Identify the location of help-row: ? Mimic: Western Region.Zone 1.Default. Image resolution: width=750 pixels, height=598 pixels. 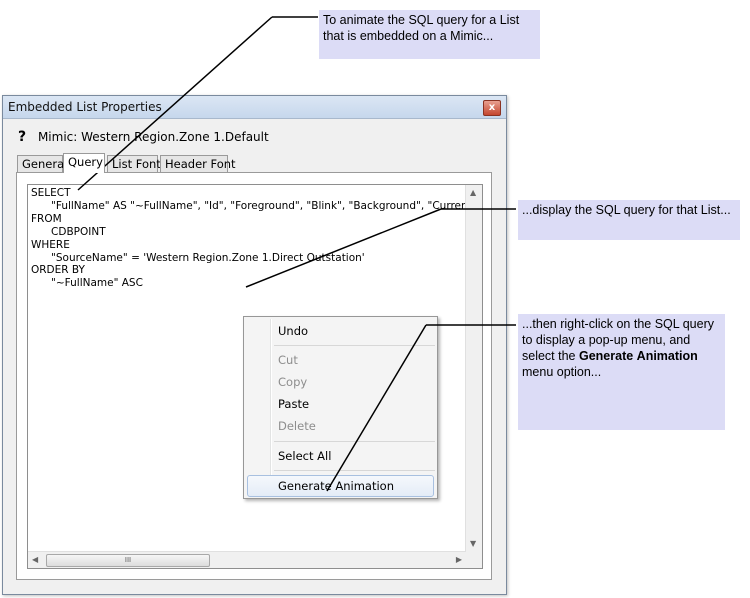
(143, 137).